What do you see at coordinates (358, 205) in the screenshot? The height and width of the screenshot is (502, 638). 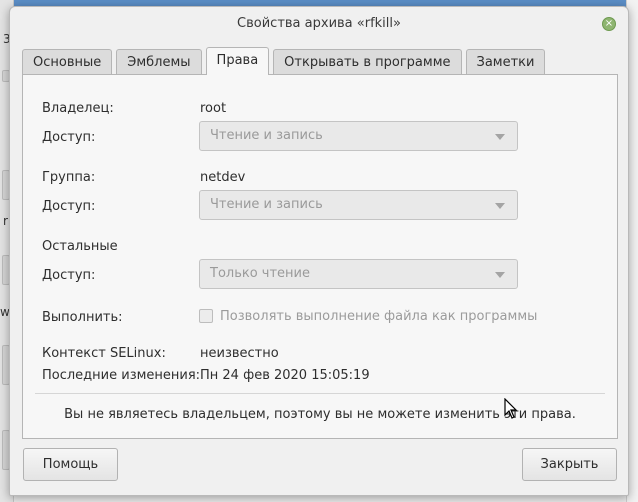 I see `group-access-dropdown: Чтение и запись` at bounding box center [358, 205].